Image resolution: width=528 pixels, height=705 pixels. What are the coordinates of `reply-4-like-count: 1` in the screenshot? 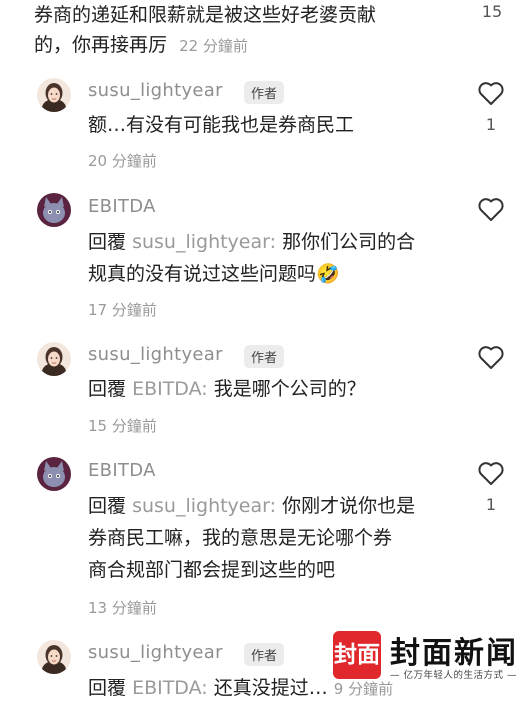 It's located at (491, 504).